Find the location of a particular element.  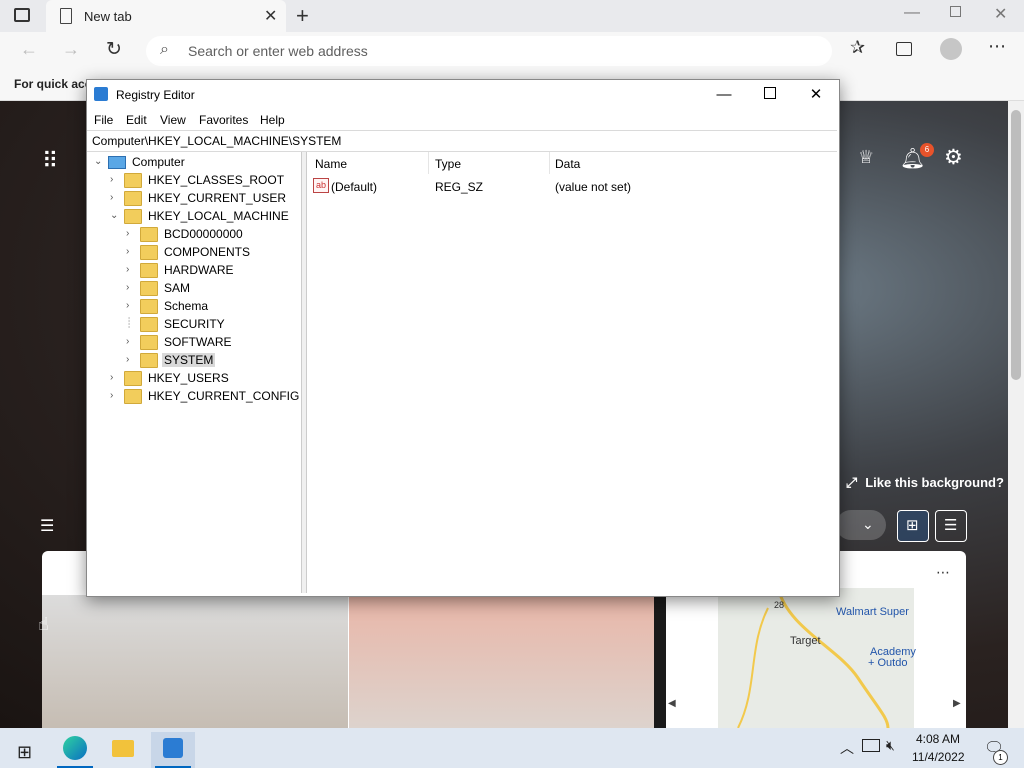

window-title: Registry Editor is located at coordinates (155, 95).